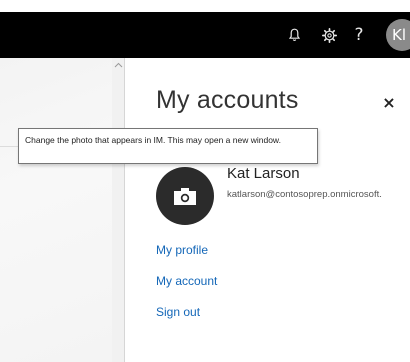  Describe the element at coordinates (182, 250) in the screenshot. I see `my-profile-link: My profile` at that location.